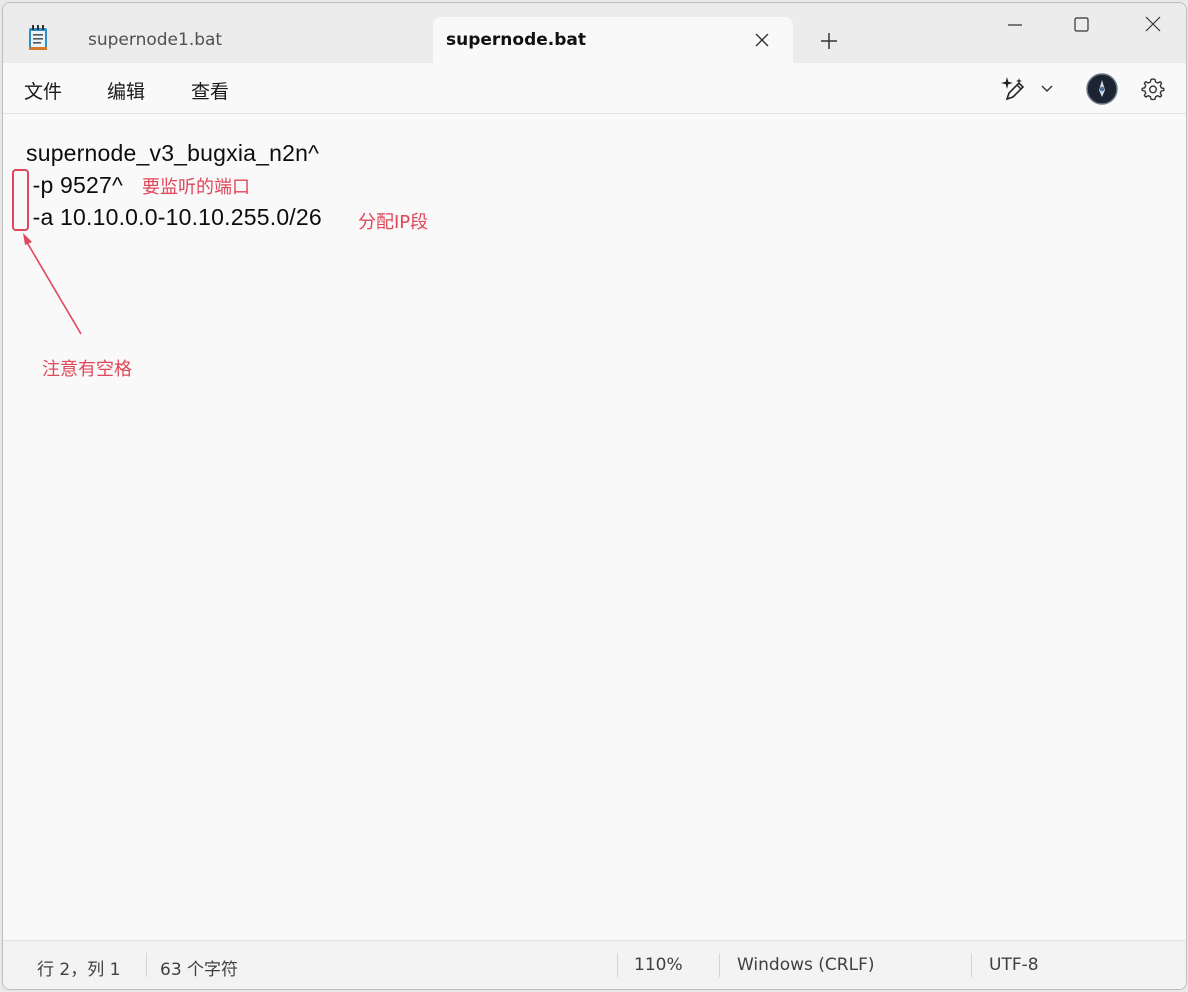 The height and width of the screenshot is (992, 1188). Describe the element at coordinates (1102, 89) in the screenshot. I see `avatar` at that location.